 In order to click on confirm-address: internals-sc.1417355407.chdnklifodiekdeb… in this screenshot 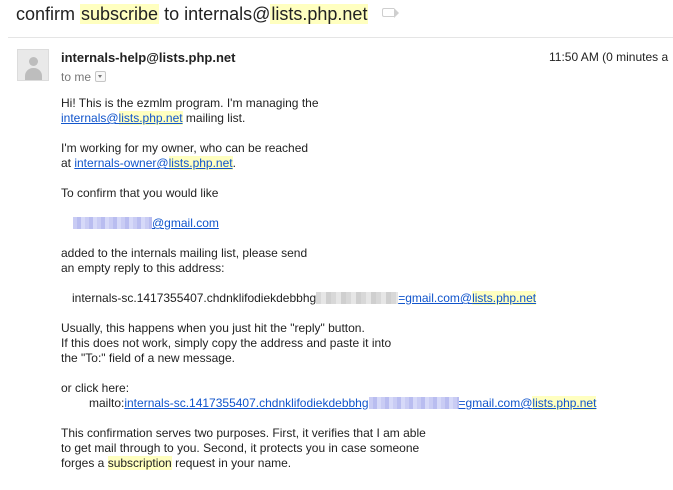, I will do `click(304, 298)`.